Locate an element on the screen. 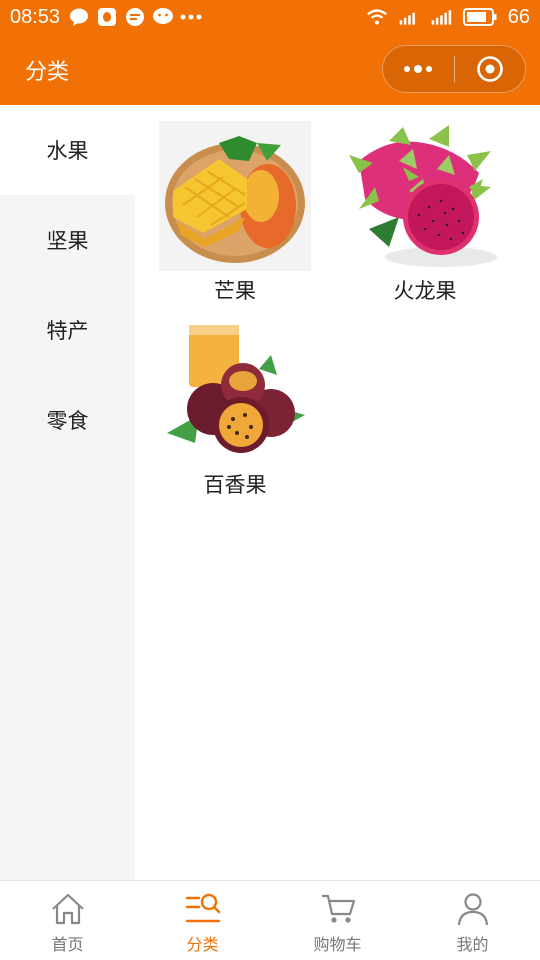 The image size is (540, 960). chat-icon is located at coordinates (79, 17).